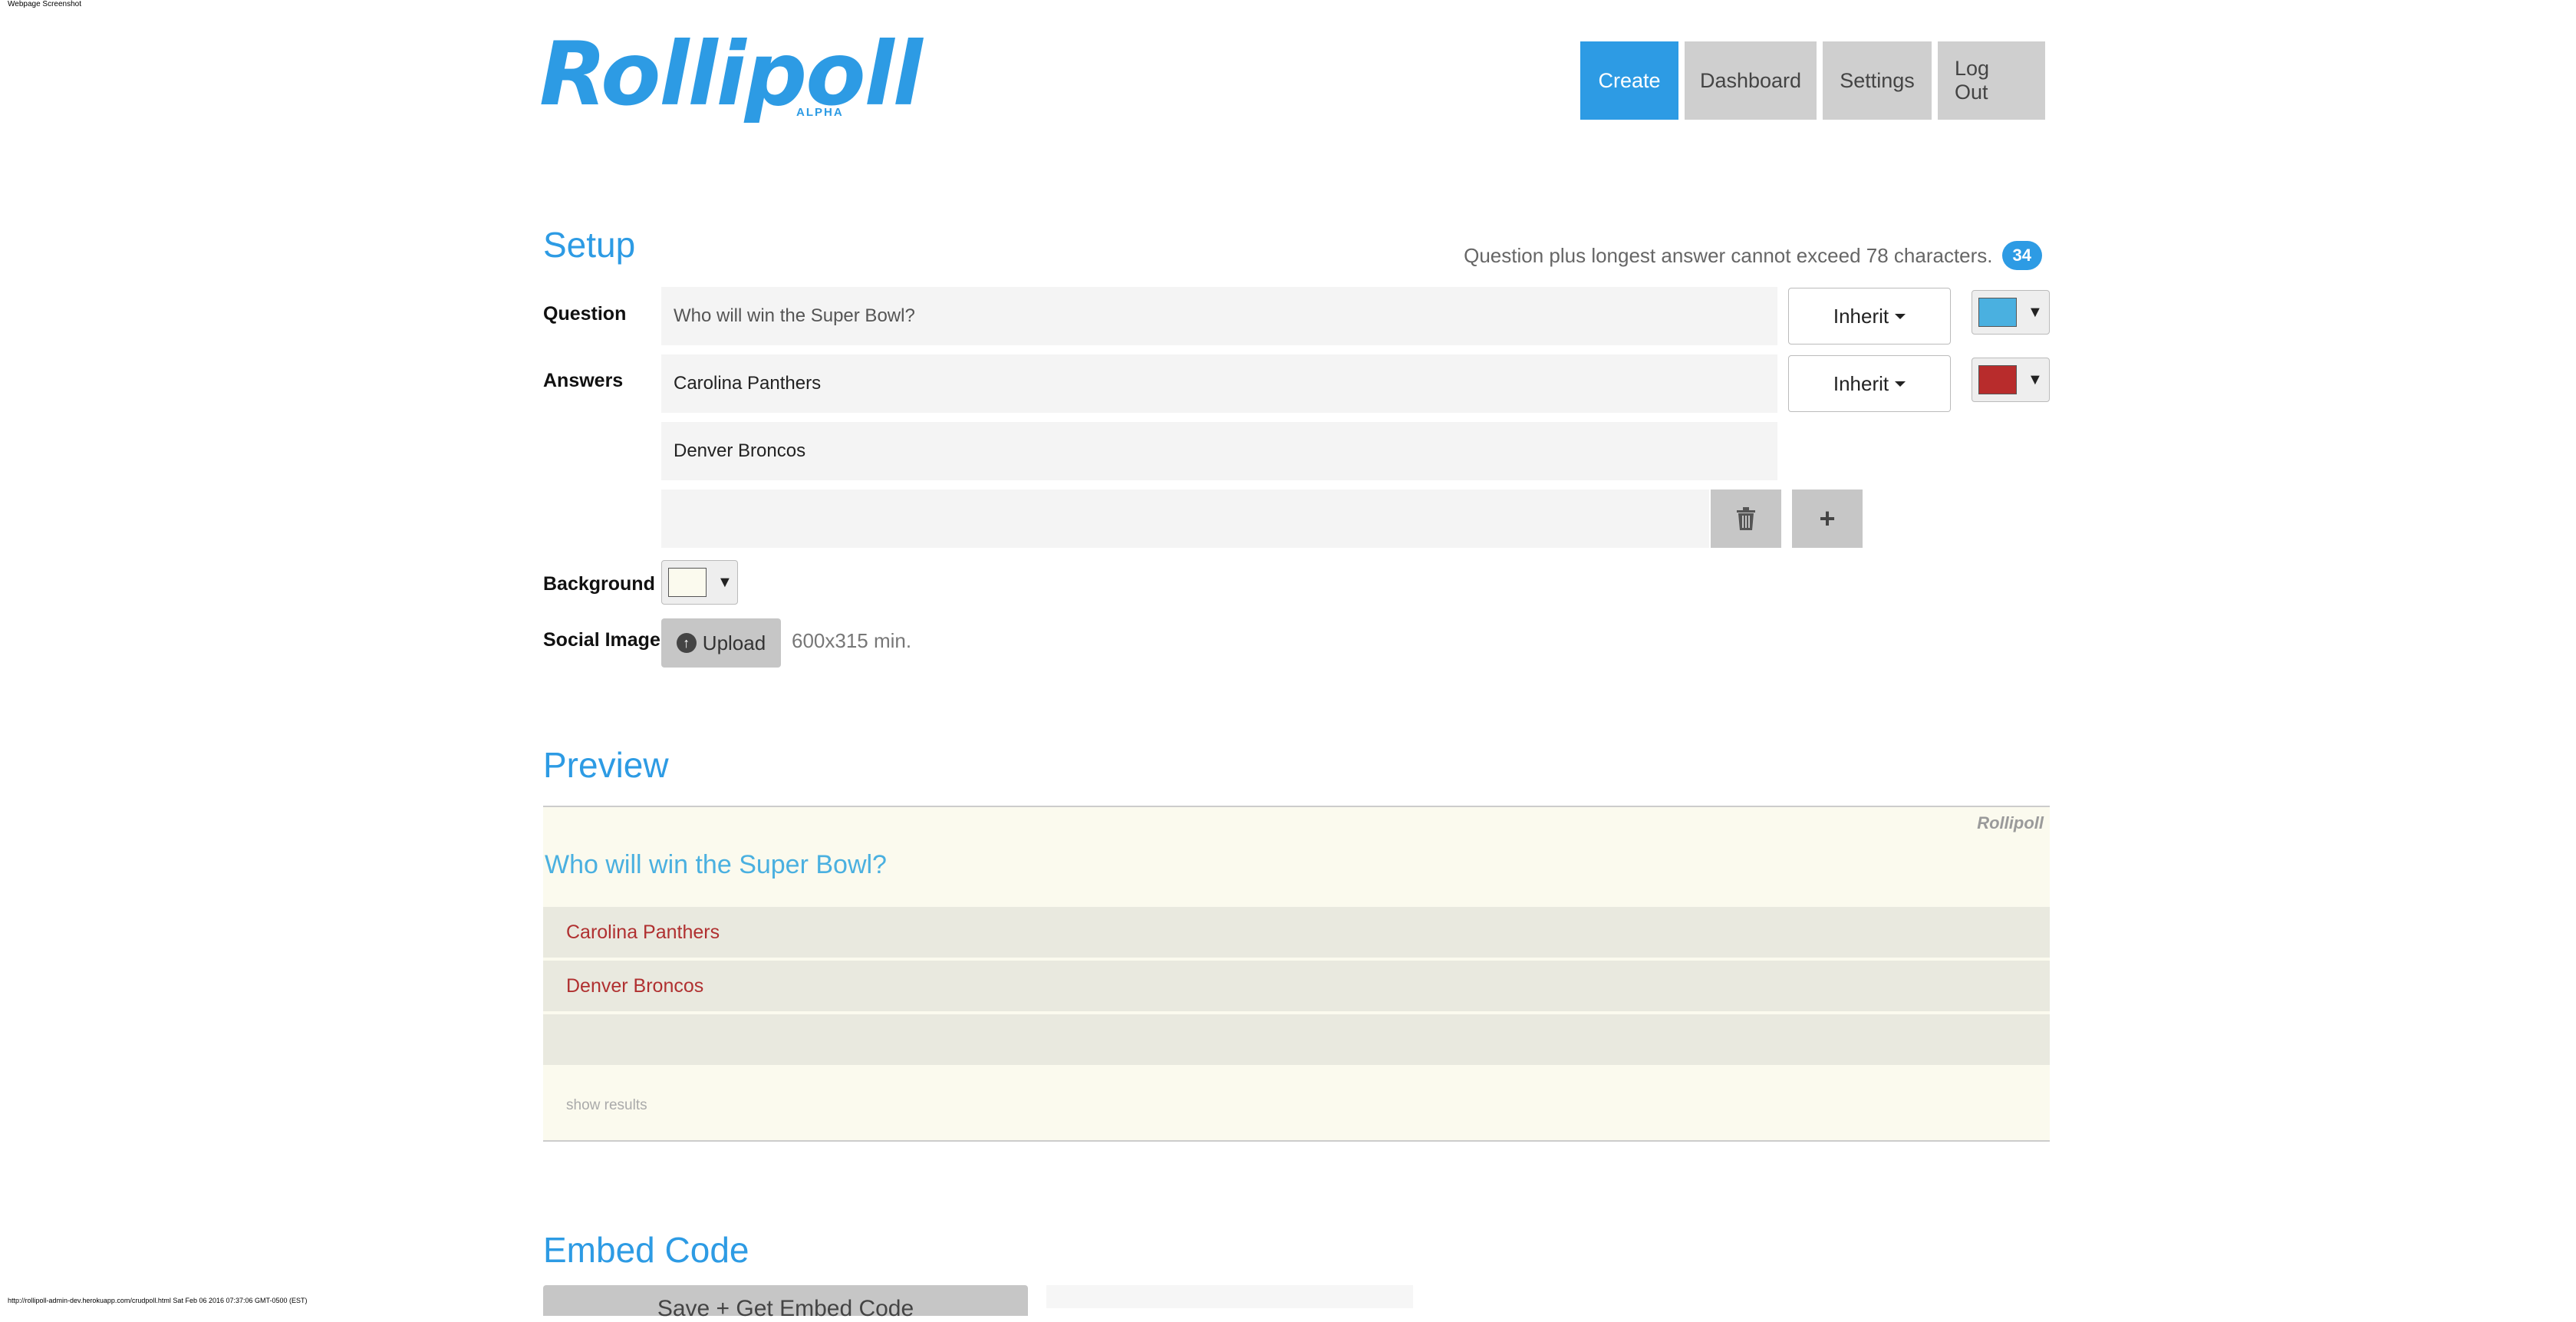  What do you see at coordinates (646, 1250) in the screenshot?
I see `embed-title: Embed Code` at bounding box center [646, 1250].